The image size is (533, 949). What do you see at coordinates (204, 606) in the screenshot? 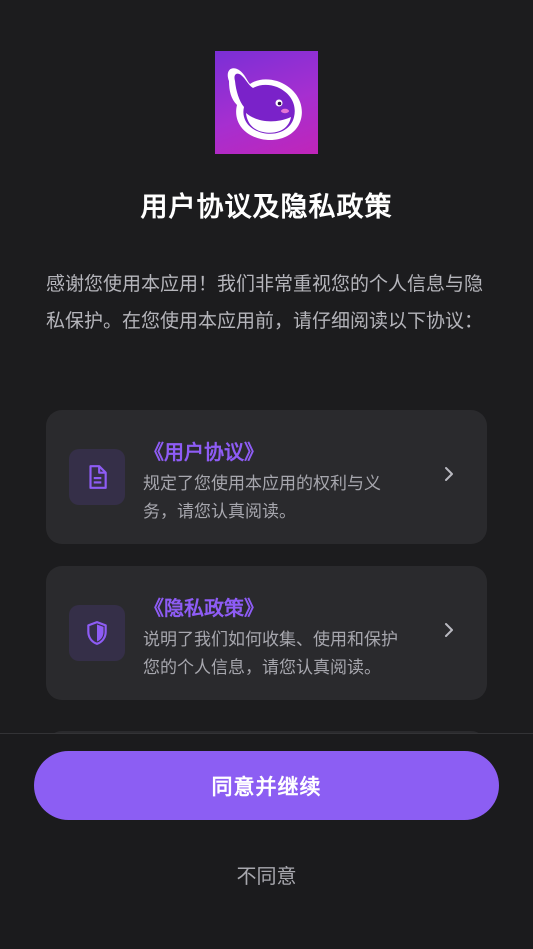
I see `privacy-policy-title: 《隐私政策》` at bounding box center [204, 606].